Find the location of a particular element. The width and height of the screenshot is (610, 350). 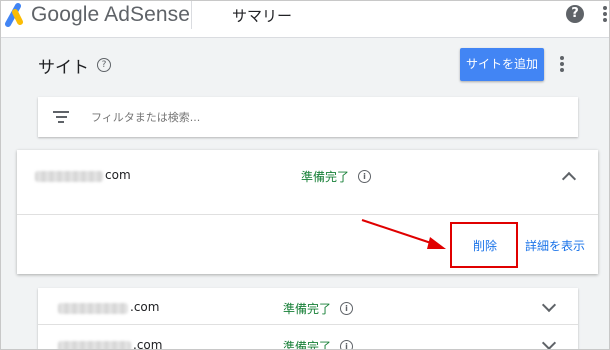

site-domain: com is located at coordinates (118, 175).